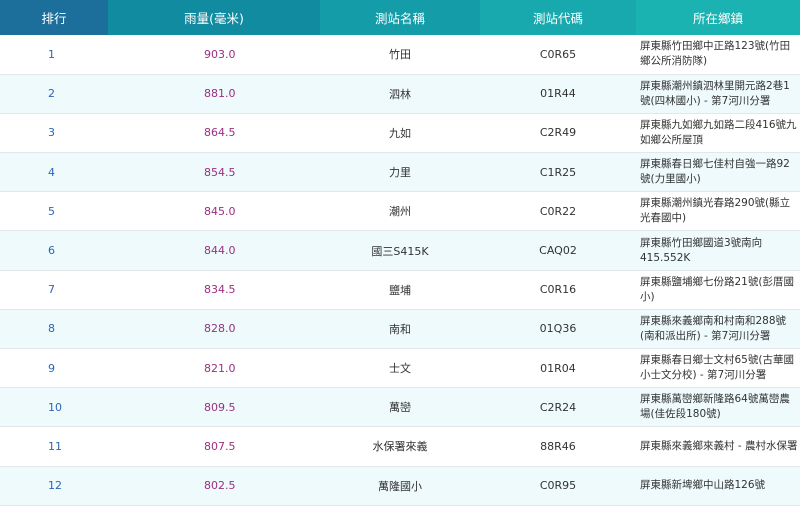  Describe the element at coordinates (51, 211) in the screenshot. I see `rank-cell: 5` at that location.